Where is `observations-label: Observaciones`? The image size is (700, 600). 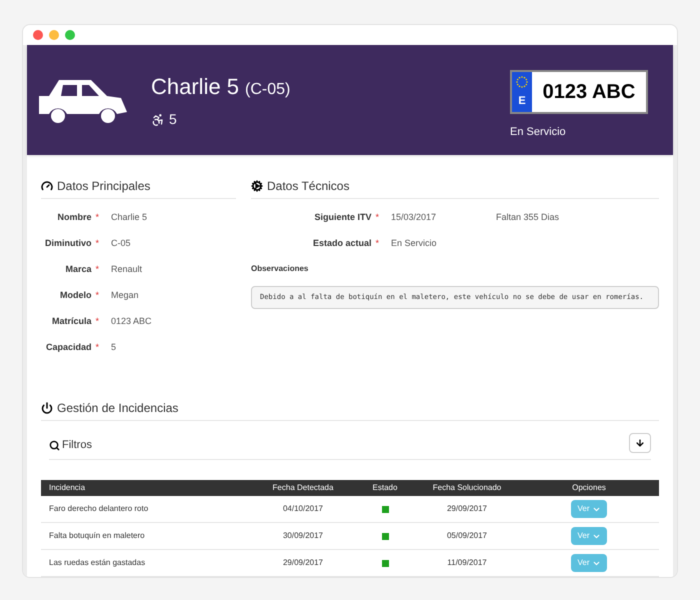 observations-label: Observaciones is located at coordinates (280, 269).